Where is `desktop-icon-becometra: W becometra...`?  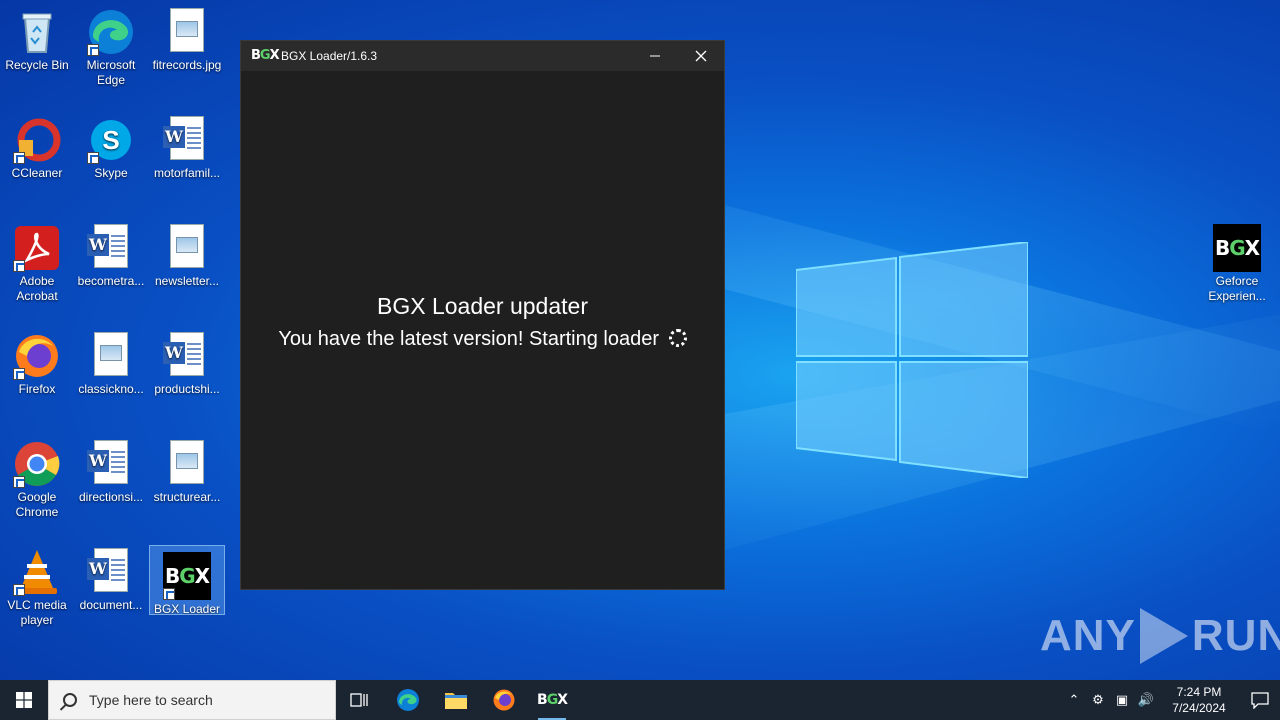
desktop-icon-becometra: W becometra... is located at coordinates (111, 253).